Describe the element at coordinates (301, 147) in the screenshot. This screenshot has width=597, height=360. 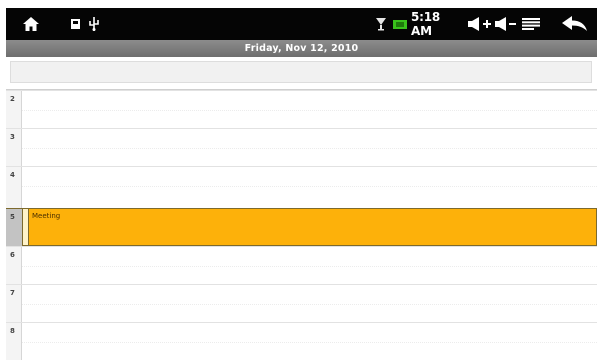
I see `hour-row: 3` at that location.